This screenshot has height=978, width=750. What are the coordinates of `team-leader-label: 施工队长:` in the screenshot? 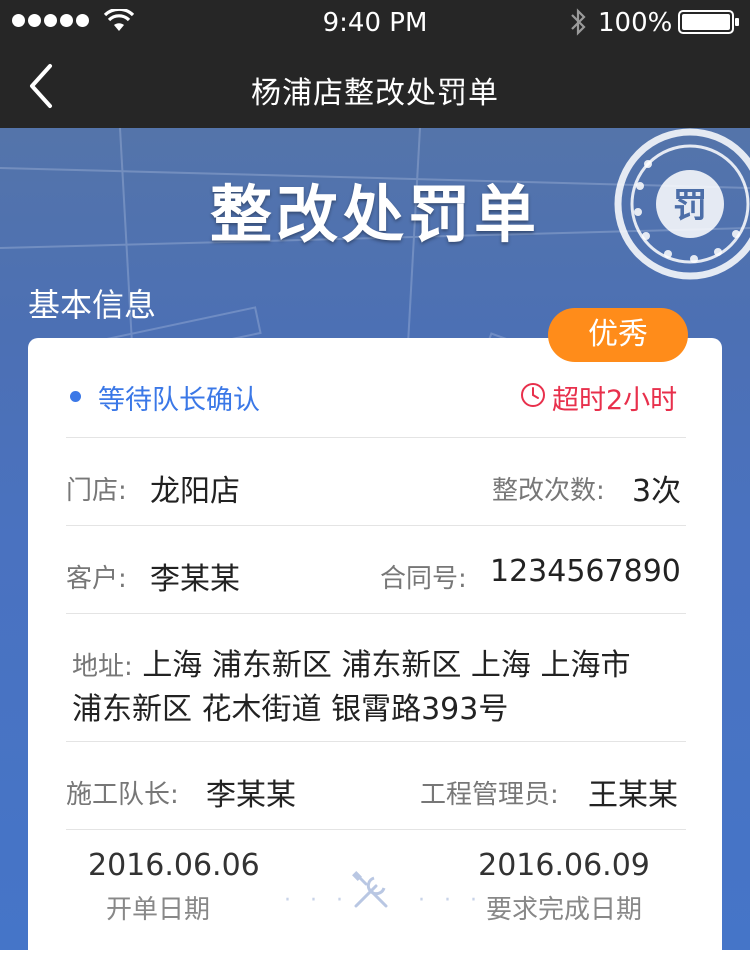 It's located at (122, 795).